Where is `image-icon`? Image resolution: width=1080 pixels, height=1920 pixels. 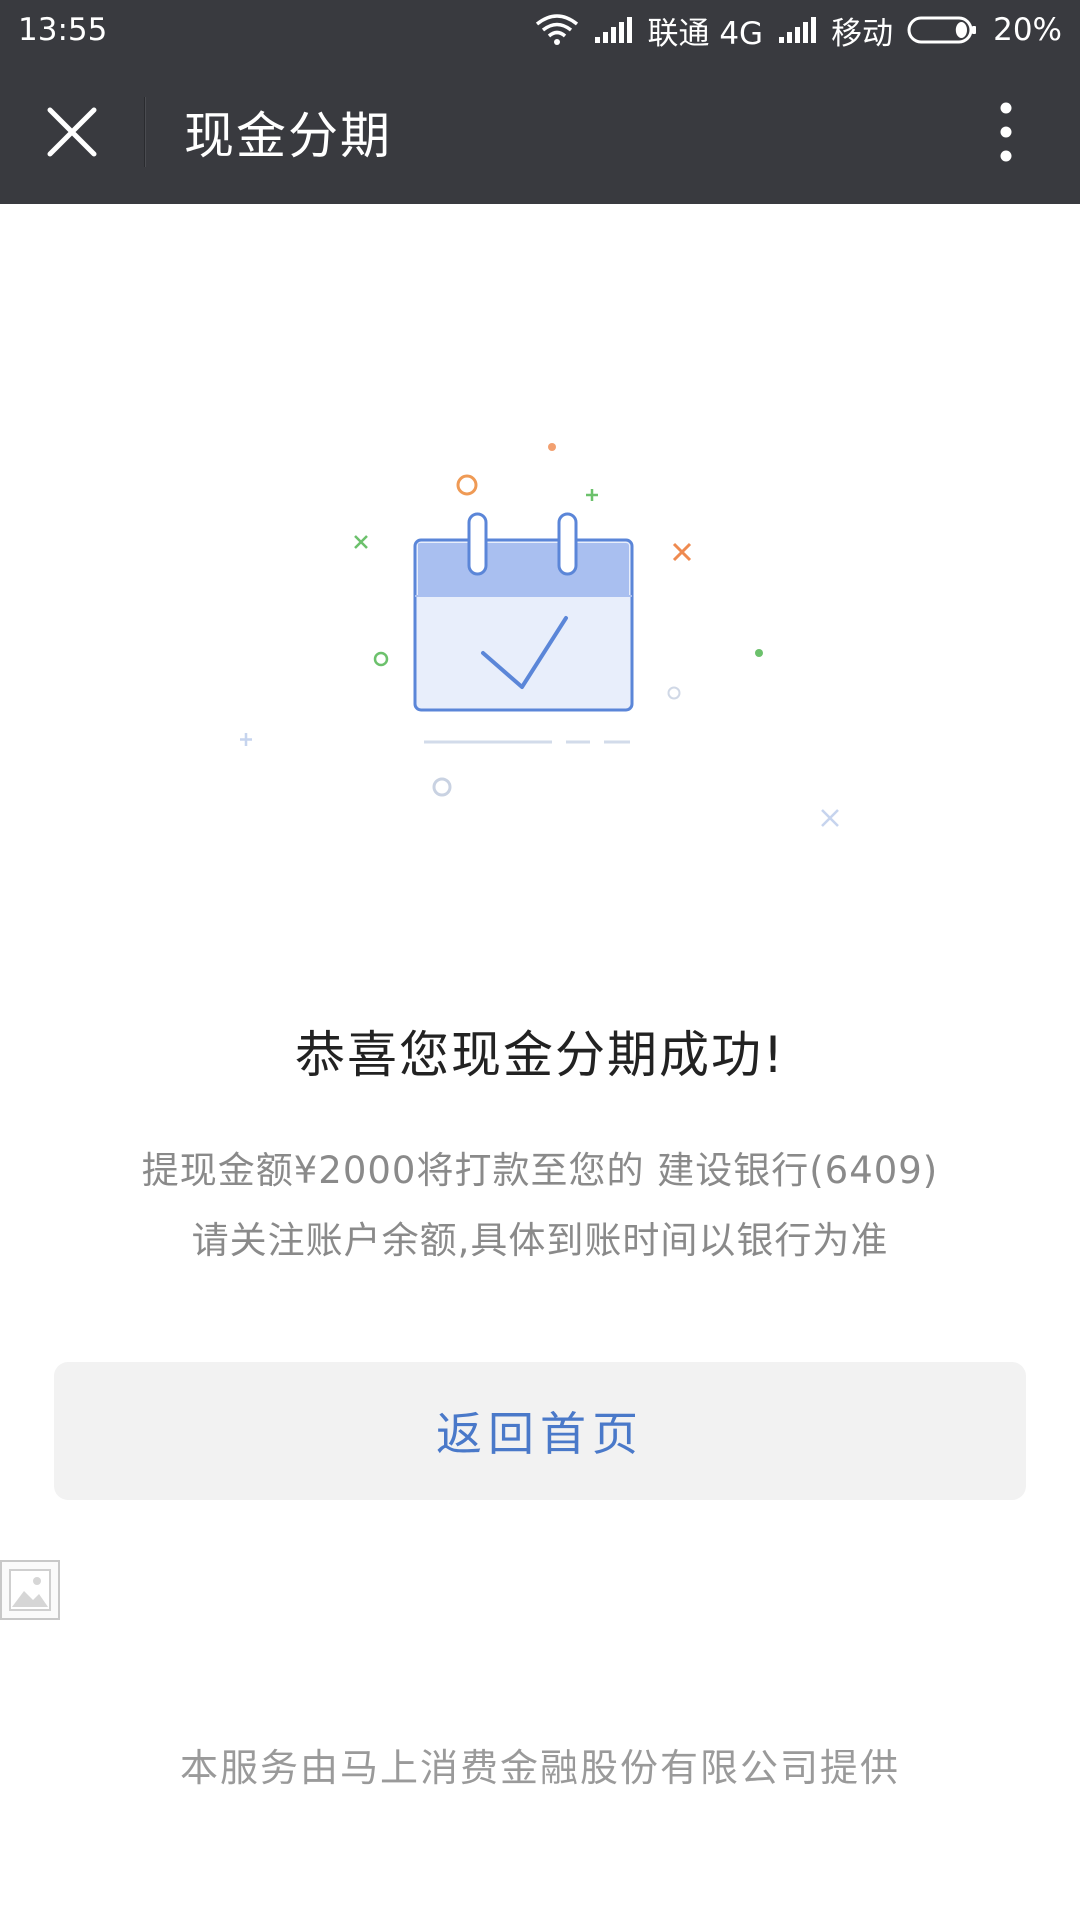
image-icon is located at coordinates (30, 1590).